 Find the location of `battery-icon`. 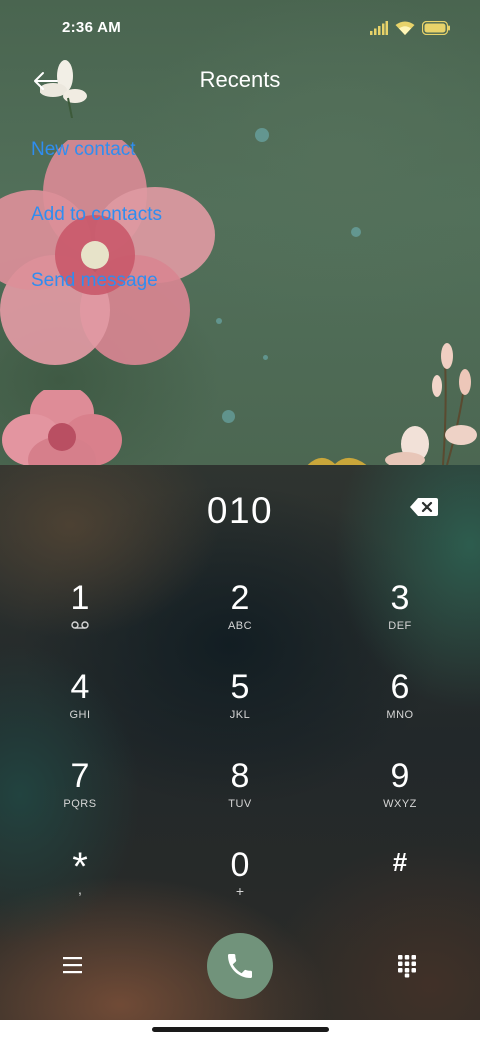

battery-icon is located at coordinates (436, 28).